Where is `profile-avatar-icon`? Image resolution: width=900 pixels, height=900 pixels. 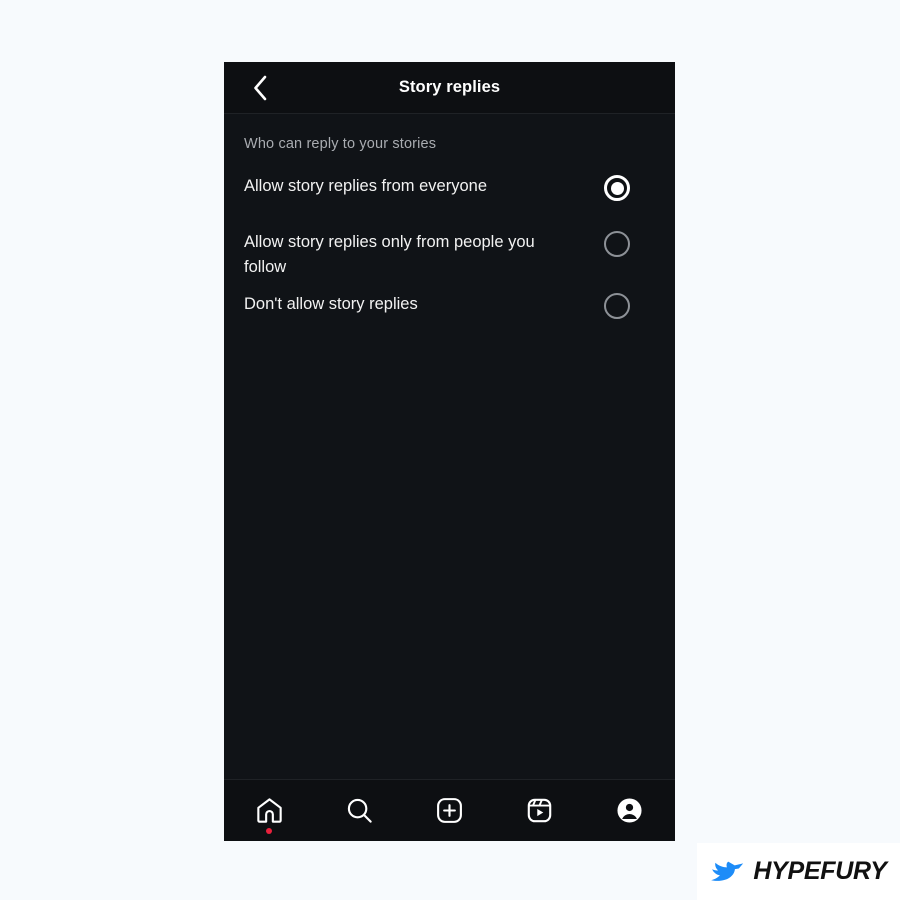
profile-avatar-icon is located at coordinates (629, 810).